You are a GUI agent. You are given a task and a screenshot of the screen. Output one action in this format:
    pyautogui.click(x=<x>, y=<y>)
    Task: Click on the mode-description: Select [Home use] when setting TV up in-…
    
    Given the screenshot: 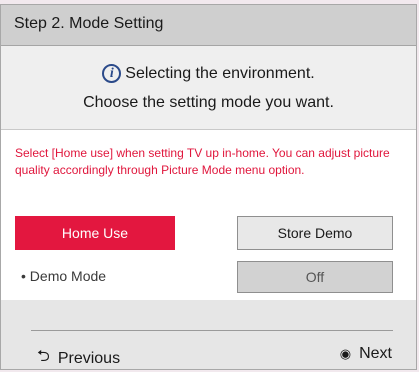 What is the action you would take?
    pyautogui.click(x=202, y=161)
    